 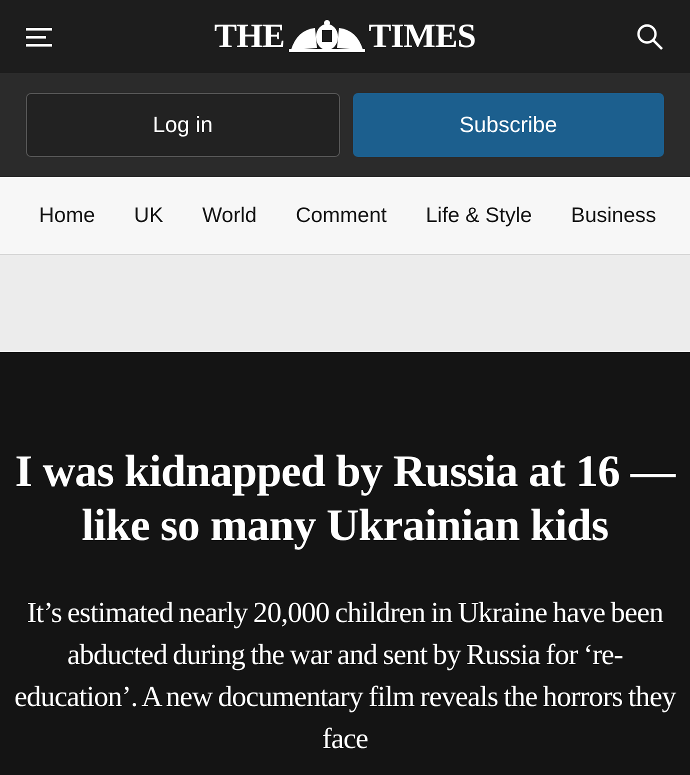 What do you see at coordinates (345, 498) in the screenshot?
I see `headline: I was kidnapped by Russia at 16 — like so many Ukrainian kids` at bounding box center [345, 498].